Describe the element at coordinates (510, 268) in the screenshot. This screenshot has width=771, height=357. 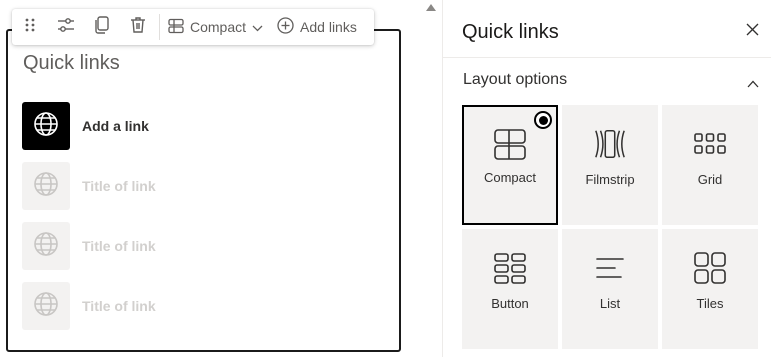
I see `button-layout-icon` at that location.